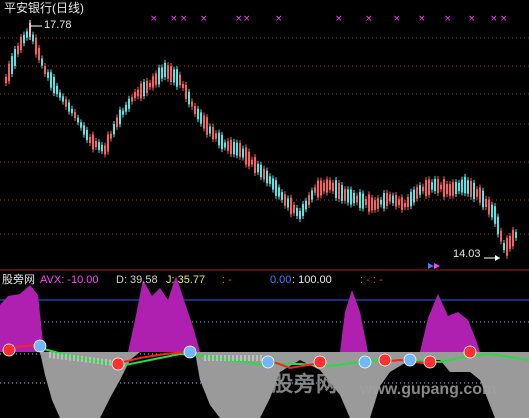 The width and height of the screenshot is (529, 418). Describe the element at coordinates (227, 280) in the screenshot. I see `signal-value-1: : -` at that location.